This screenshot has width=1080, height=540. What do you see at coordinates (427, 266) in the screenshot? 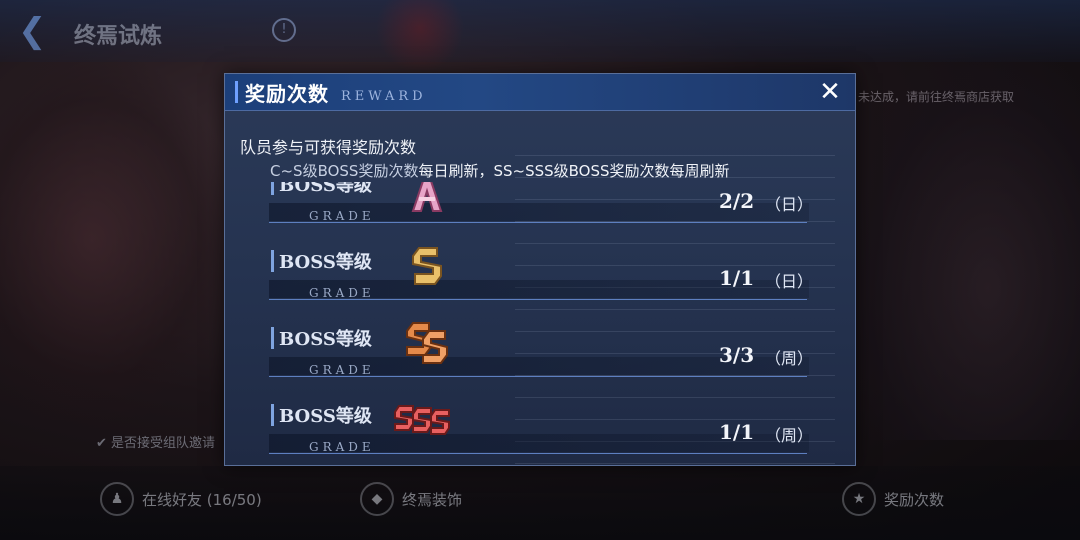
I see `grade-s-icon` at bounding box center [427, 266].